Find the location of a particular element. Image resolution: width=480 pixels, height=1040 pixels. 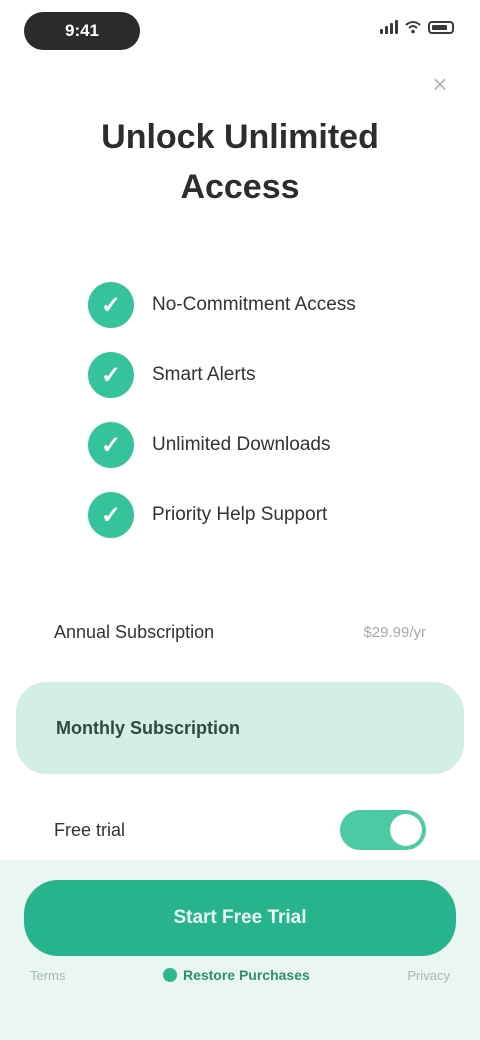

feature-label: No-Commitment Access is located at coordinates (254, 304).